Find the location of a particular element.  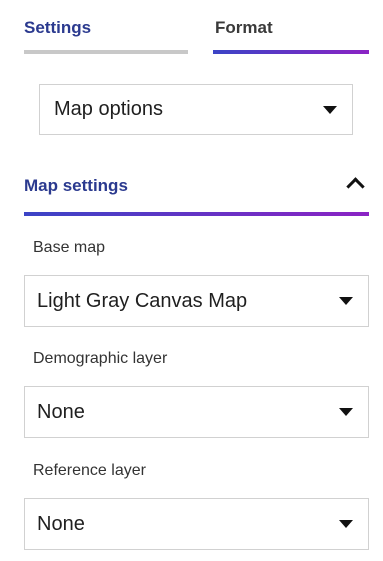

chevron-up-icon is located at coordinates (355, 186).